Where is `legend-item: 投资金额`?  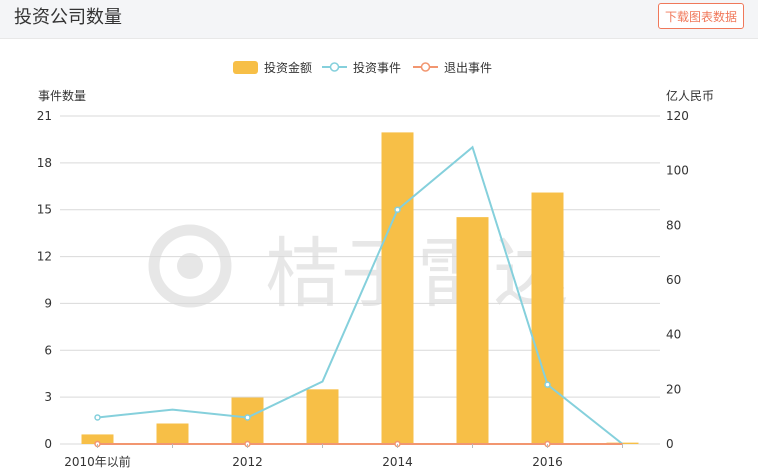 legend-item: 投资金额 is located at coordinates (272, 67).